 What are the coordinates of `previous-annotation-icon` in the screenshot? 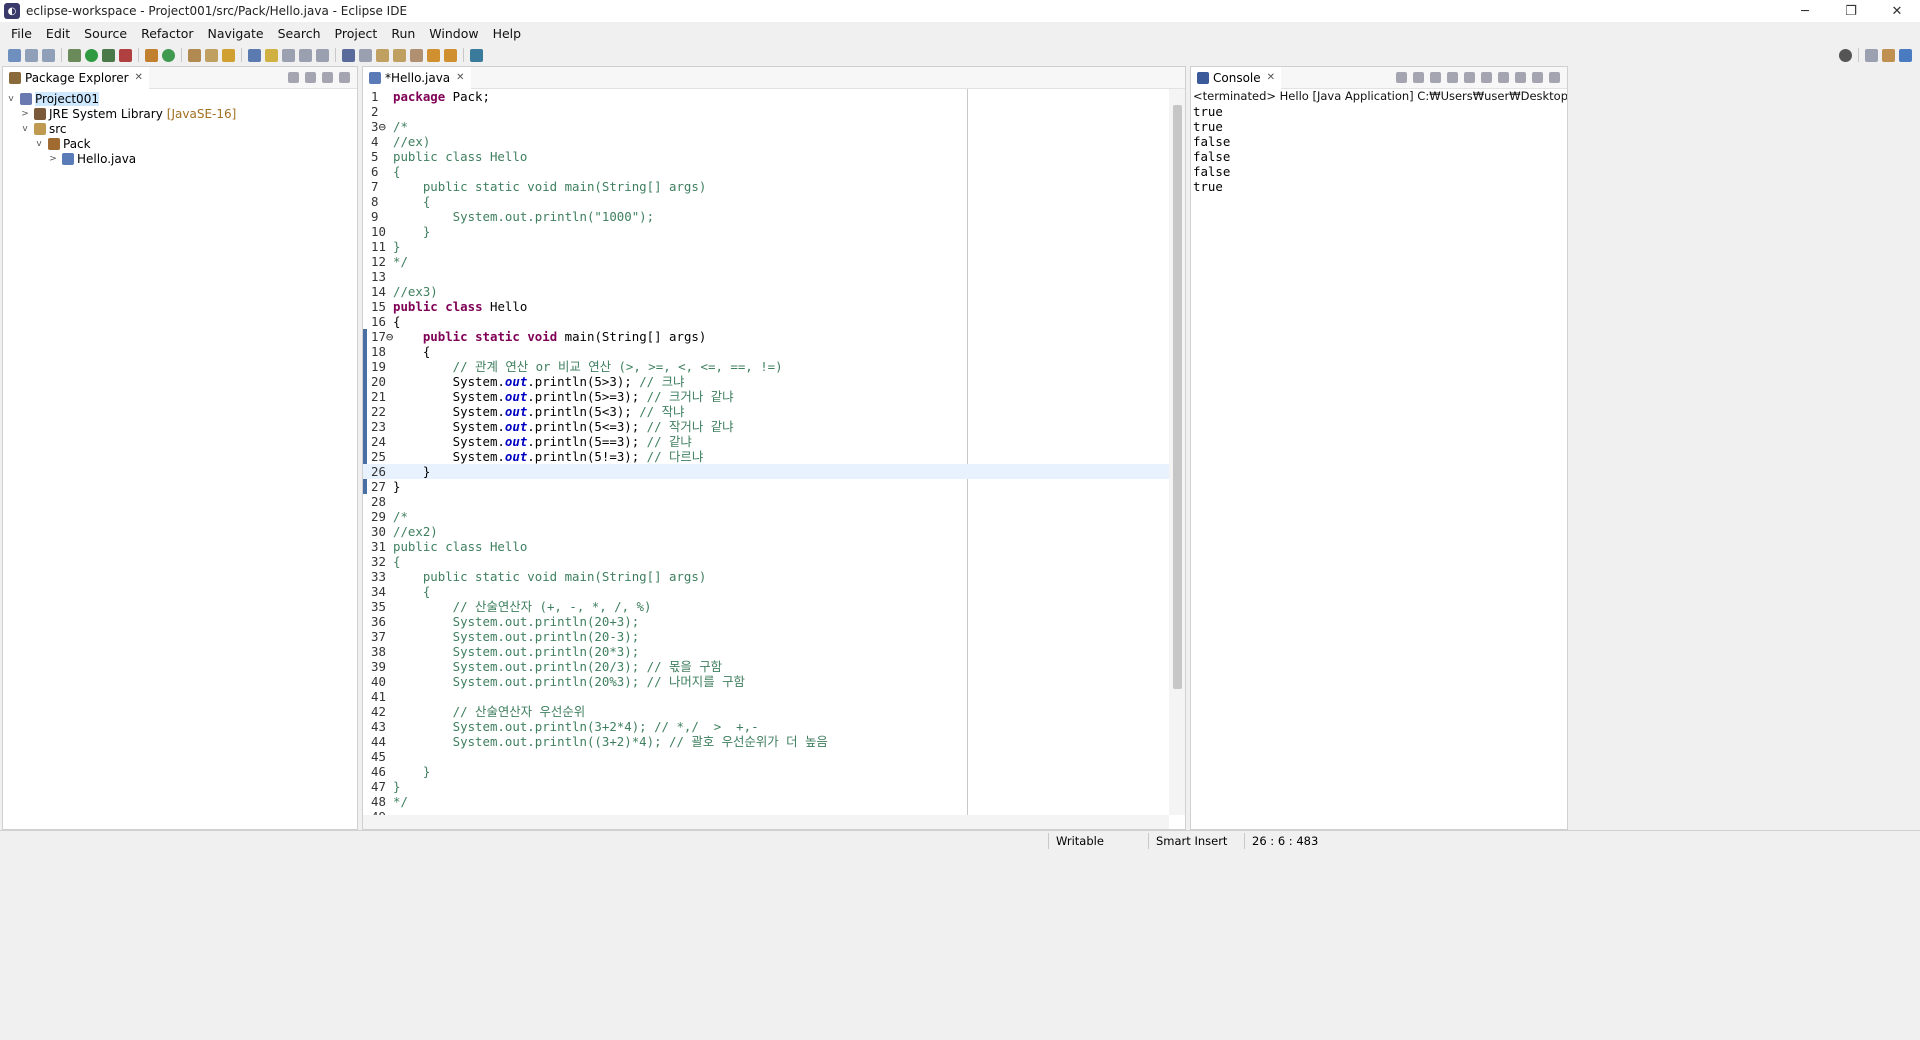 It's located at (399, 55).